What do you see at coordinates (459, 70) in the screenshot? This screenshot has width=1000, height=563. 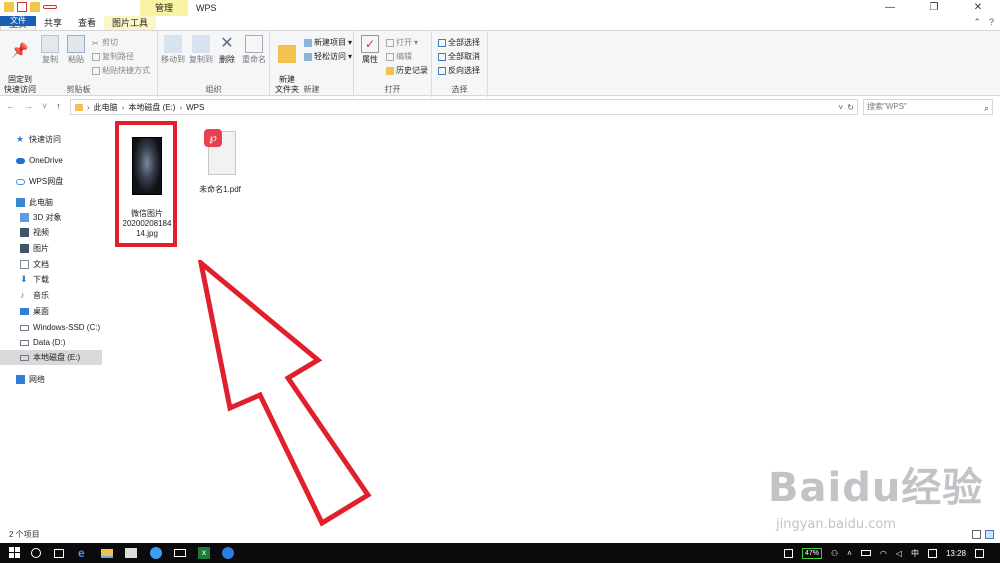 I see `invert-selection-button: 反向选择` at bounding box center [459, 70].